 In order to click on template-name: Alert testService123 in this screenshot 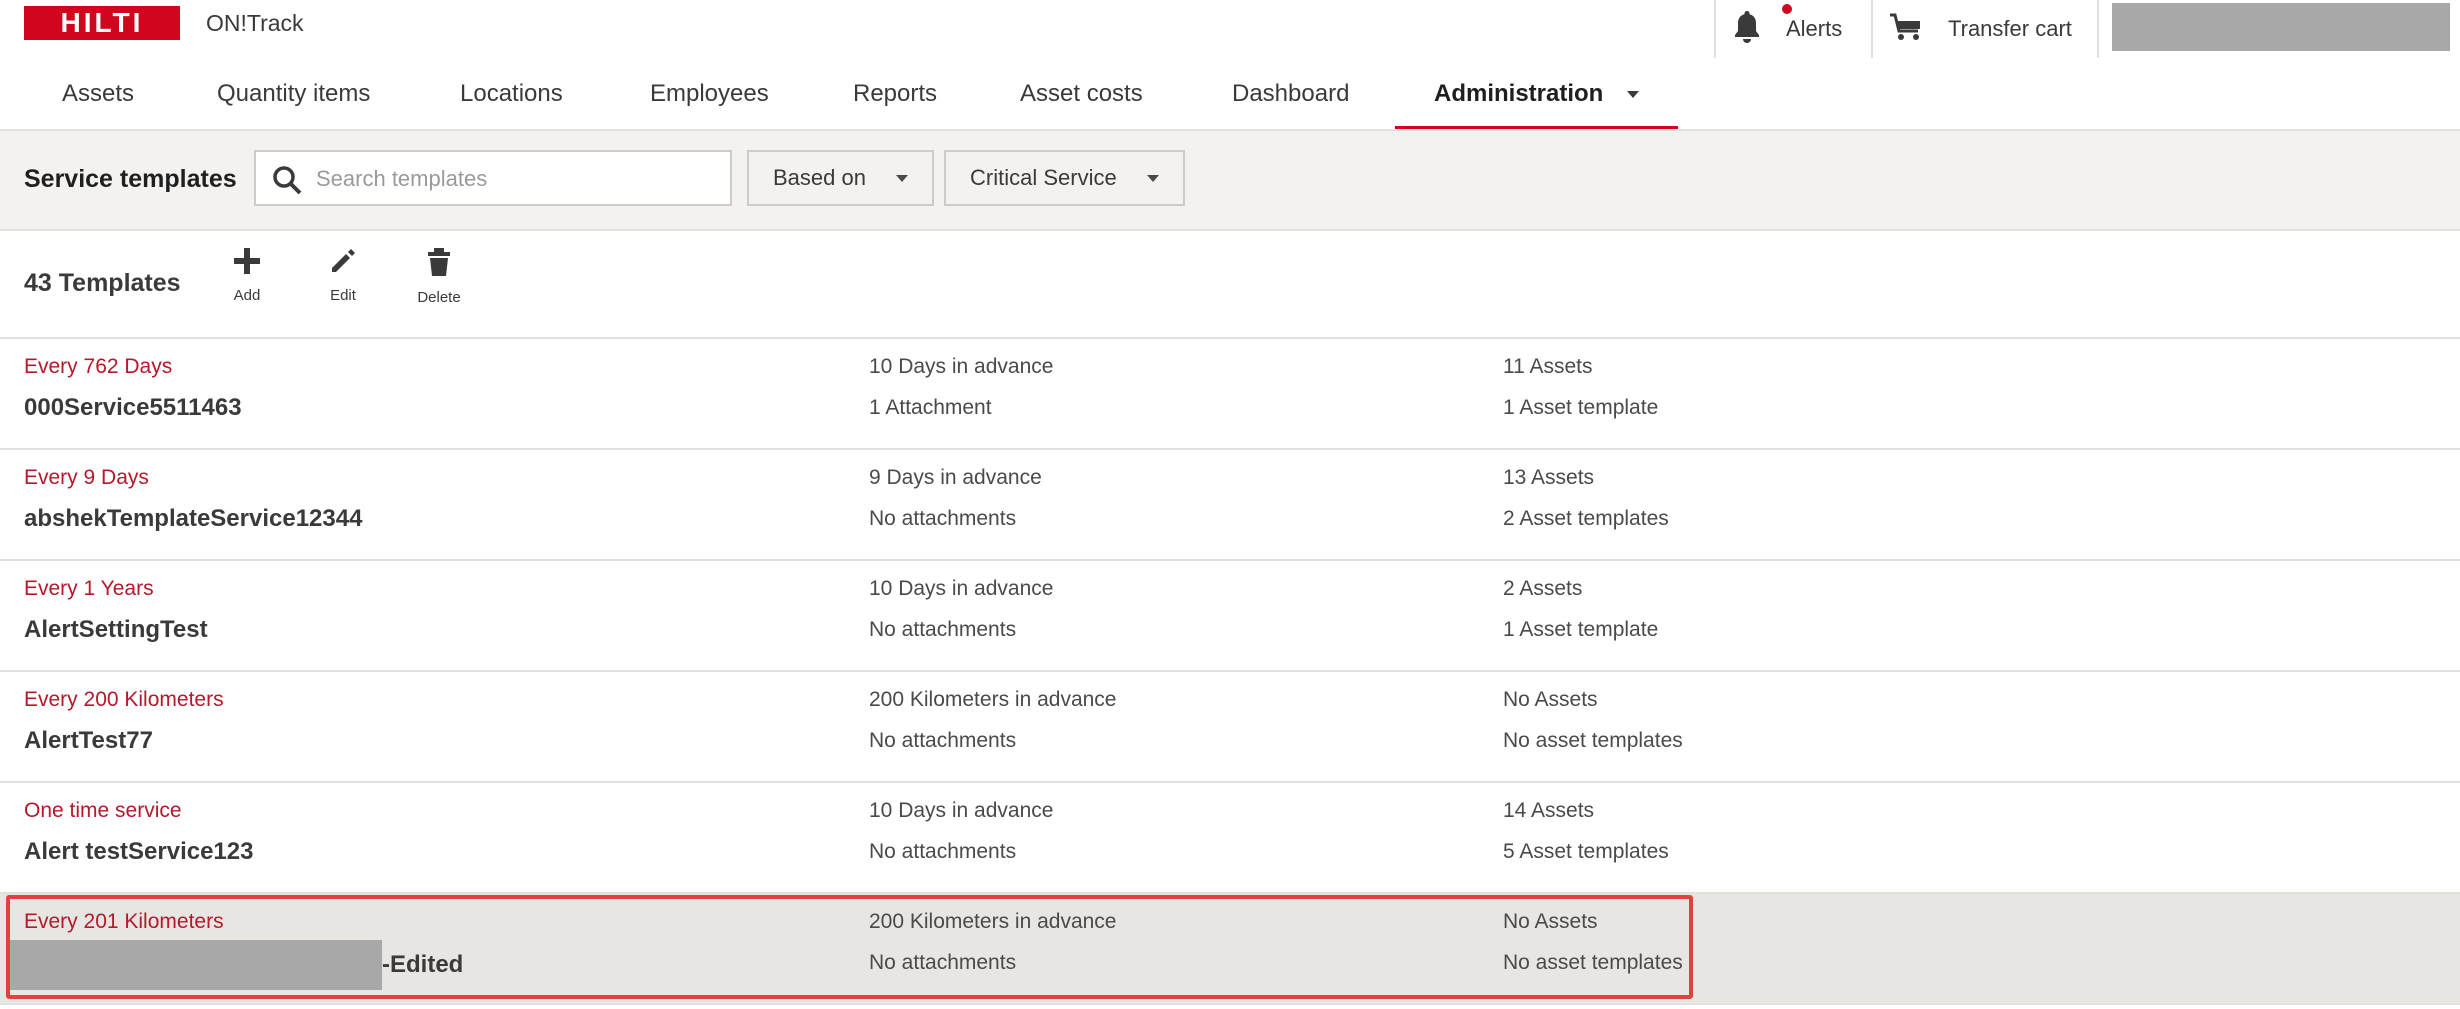, I will do `click(139, 851)`.